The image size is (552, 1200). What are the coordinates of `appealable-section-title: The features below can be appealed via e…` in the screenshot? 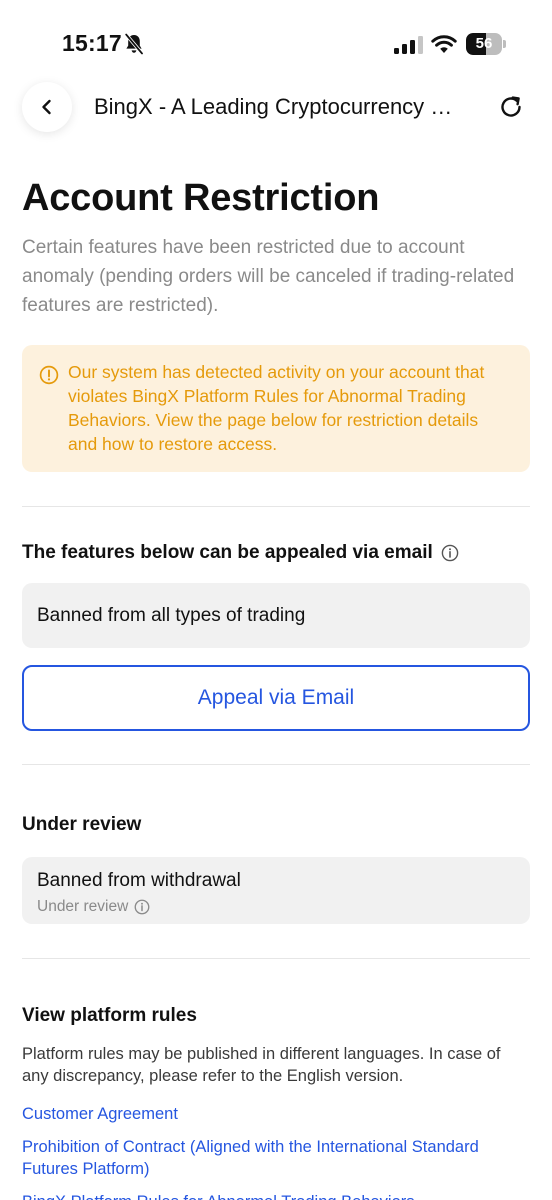 It's located at (276, 553).